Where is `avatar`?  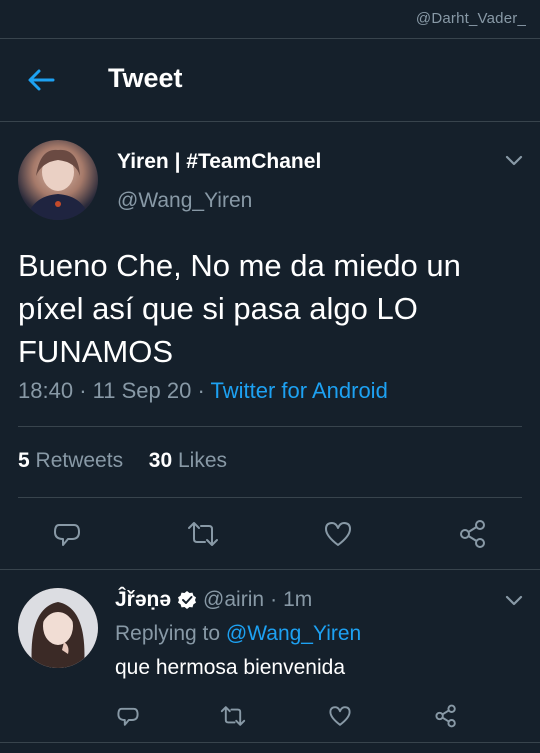
avatar is located at coordinates (58, 180).